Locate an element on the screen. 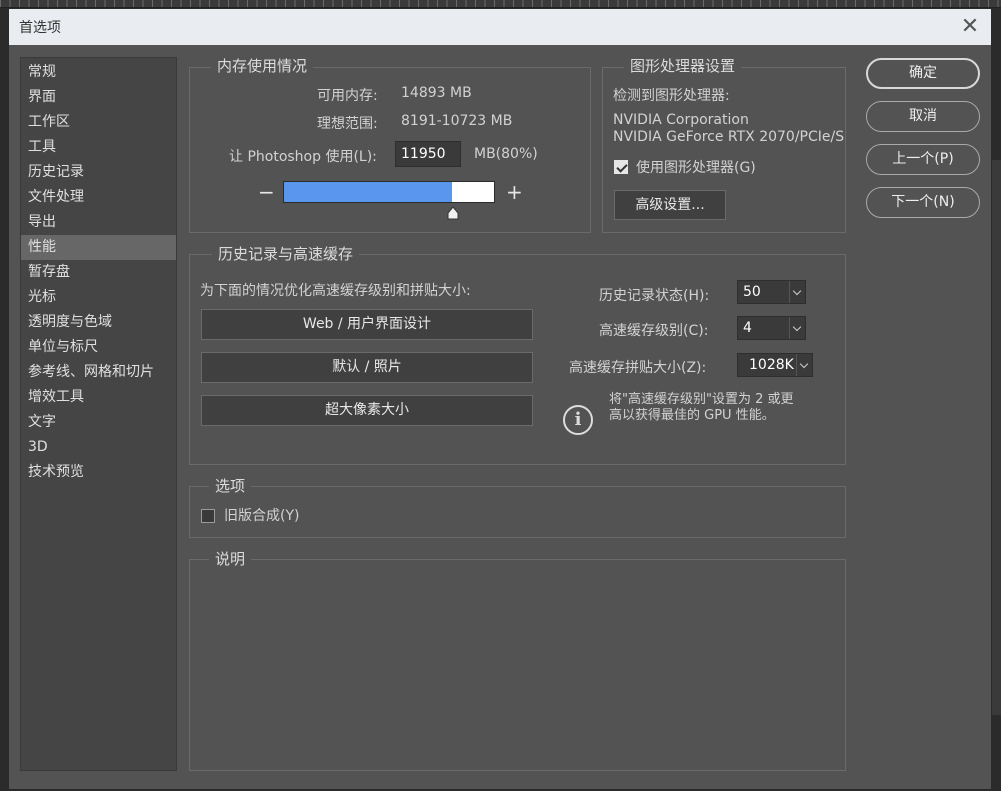 The image size is (1001, 791). preset-web-ui-button: Web / 用户界面设计 is located at coordinates (367, 324).